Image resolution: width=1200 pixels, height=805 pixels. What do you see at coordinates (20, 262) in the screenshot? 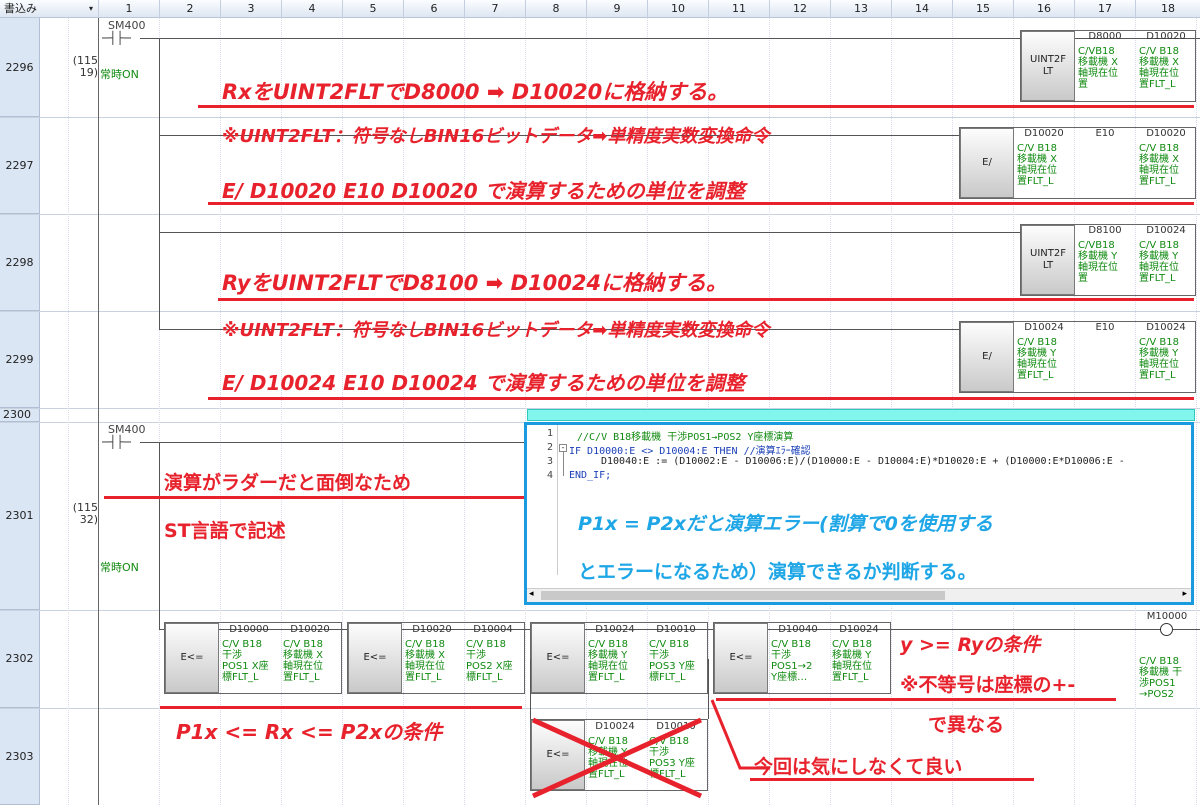
I see `row-2298: 2298` at bounding box center [20, 262].